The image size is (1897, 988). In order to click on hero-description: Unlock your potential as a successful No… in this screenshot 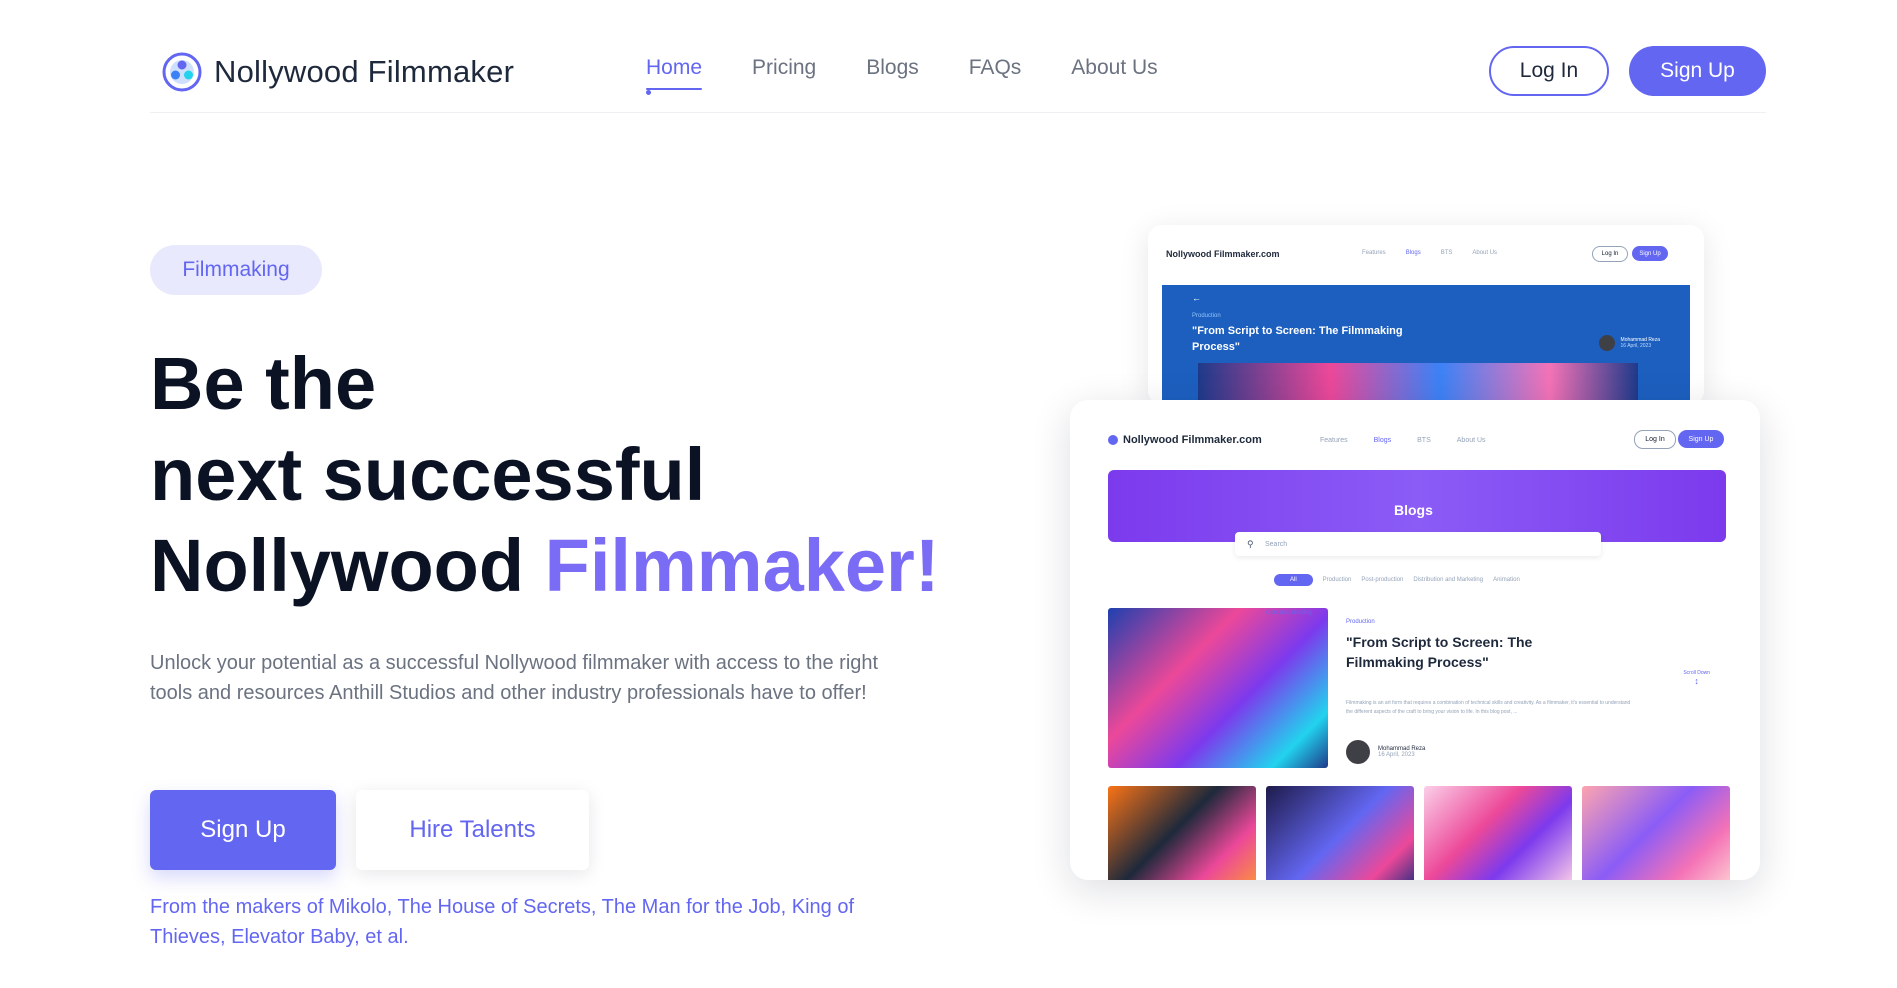, I will do `click(514, 678)`.